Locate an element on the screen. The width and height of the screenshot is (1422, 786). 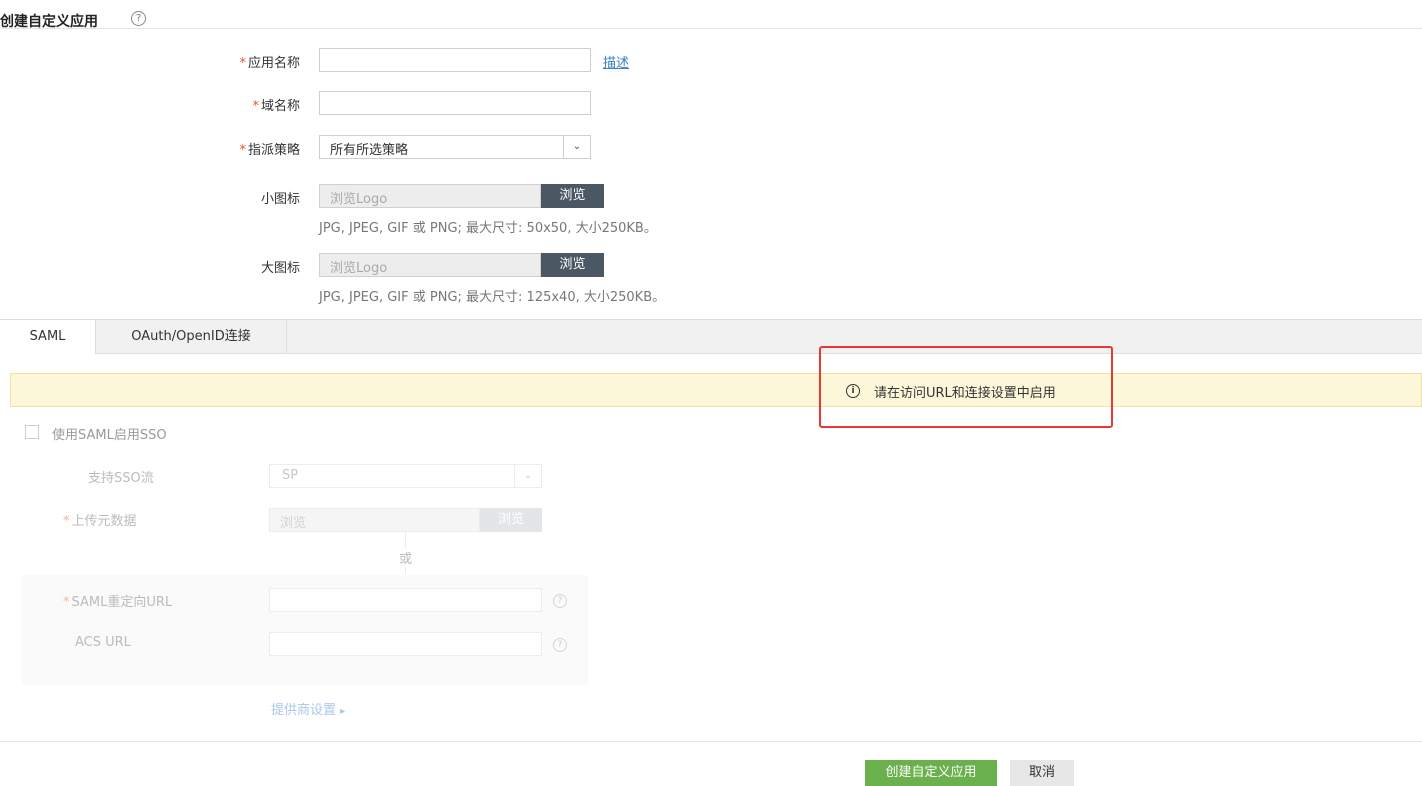
upload-metadata-label: * 上传元数据 is located at coordinates (100, 521).